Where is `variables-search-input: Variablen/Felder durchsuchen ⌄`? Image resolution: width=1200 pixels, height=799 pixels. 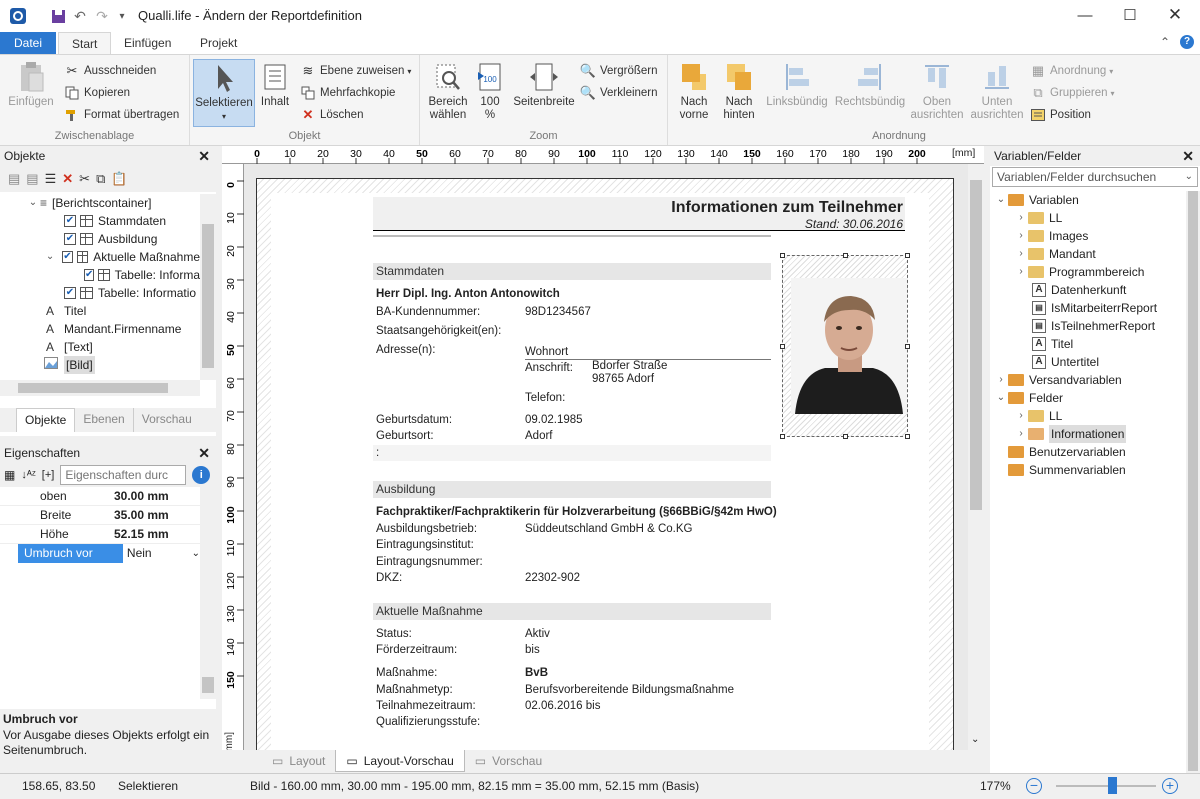 variables-search-input: Variablen/Felder durchsuchen ⌄ is located at coordinates (1095, 177).